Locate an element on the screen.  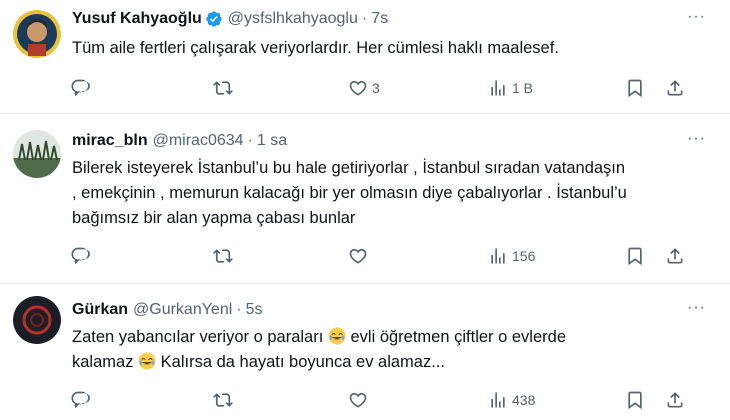
tweet-text-segment: kalamaz is located at coordinates (103, 362).